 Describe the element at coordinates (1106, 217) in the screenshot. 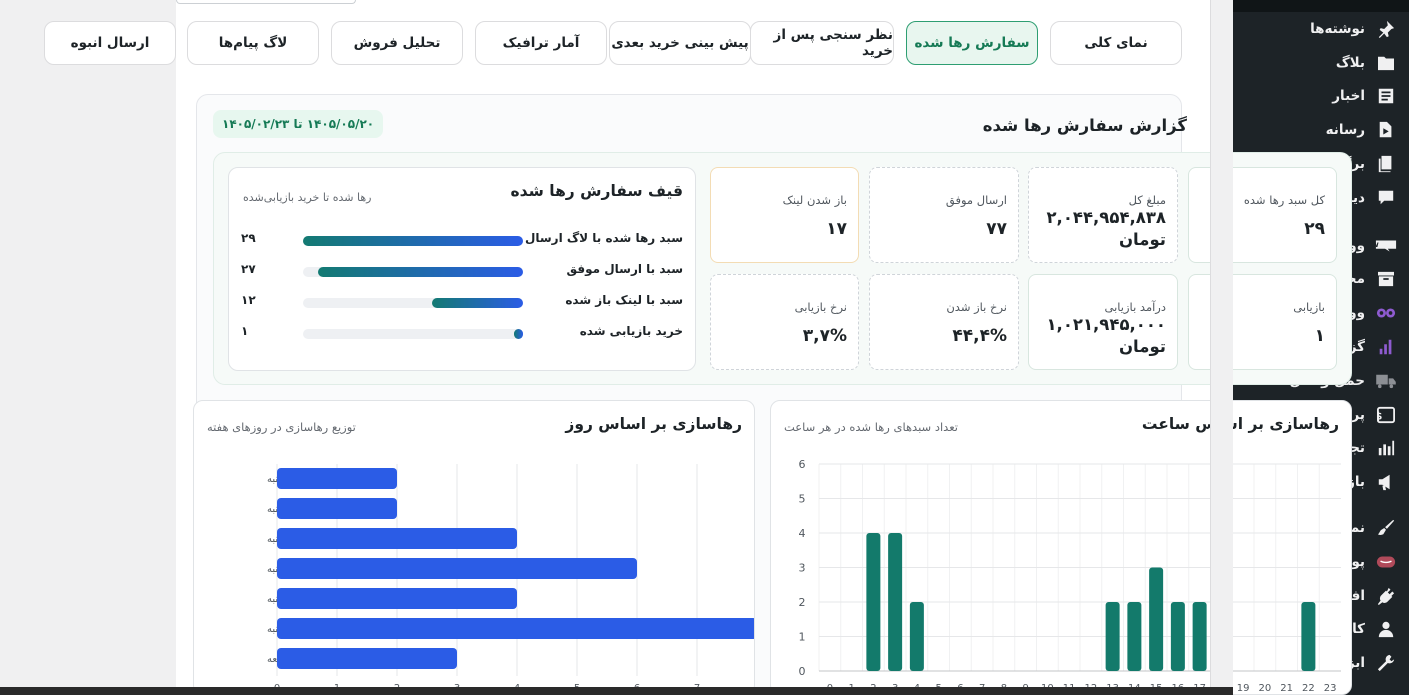

I see `stat-value-number: ۲,۰۴۴,۹۵۴,۸۳۸` at that location.